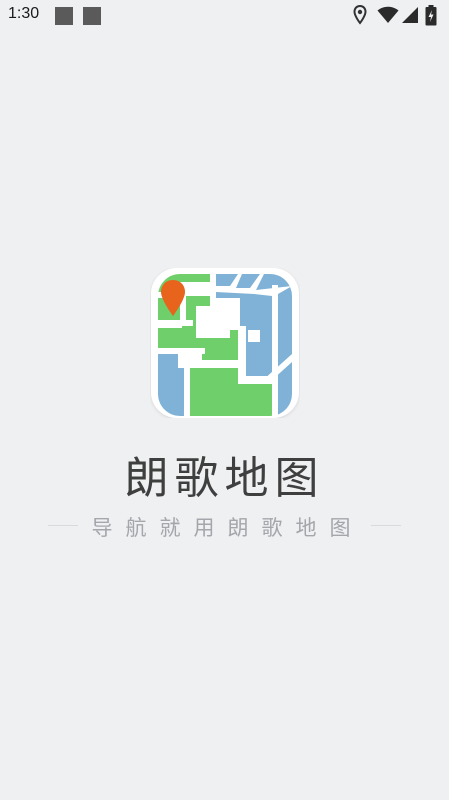  I want to click on status-bar: 1:30, so click(224, 16).